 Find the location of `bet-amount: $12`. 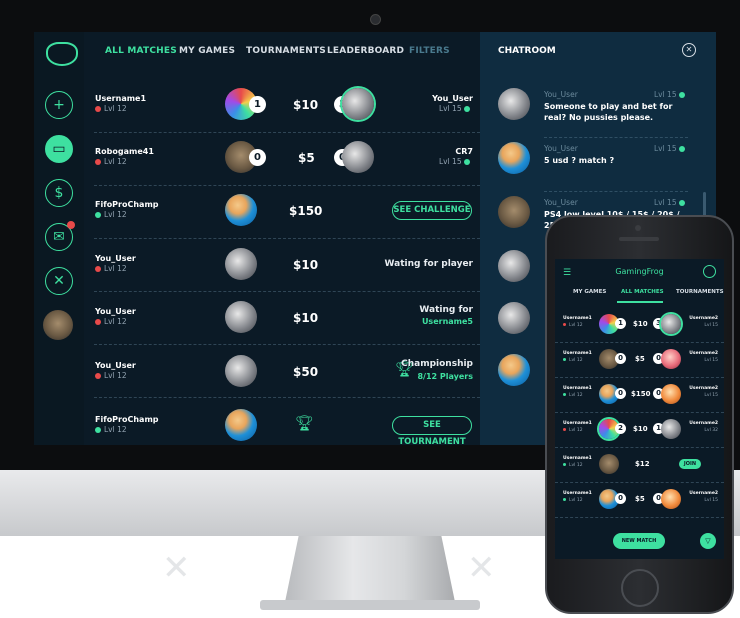

bet-amount: $12 is located at coordinates (642, 464).